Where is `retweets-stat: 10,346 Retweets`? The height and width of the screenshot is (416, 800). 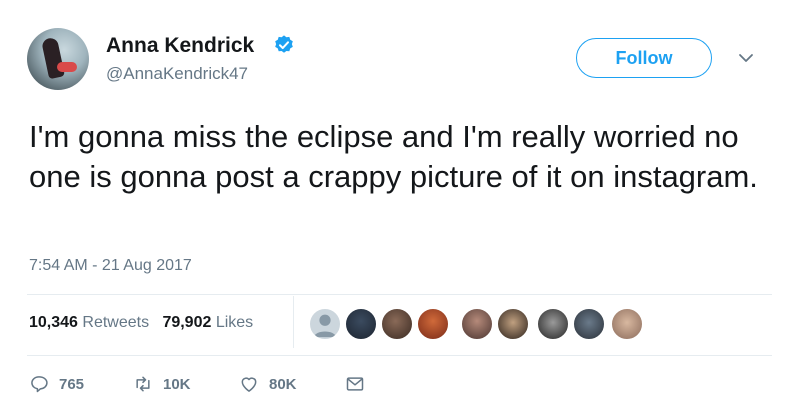
retweets-stat: 10,346 Retweets is located at coordinates (91, 322).